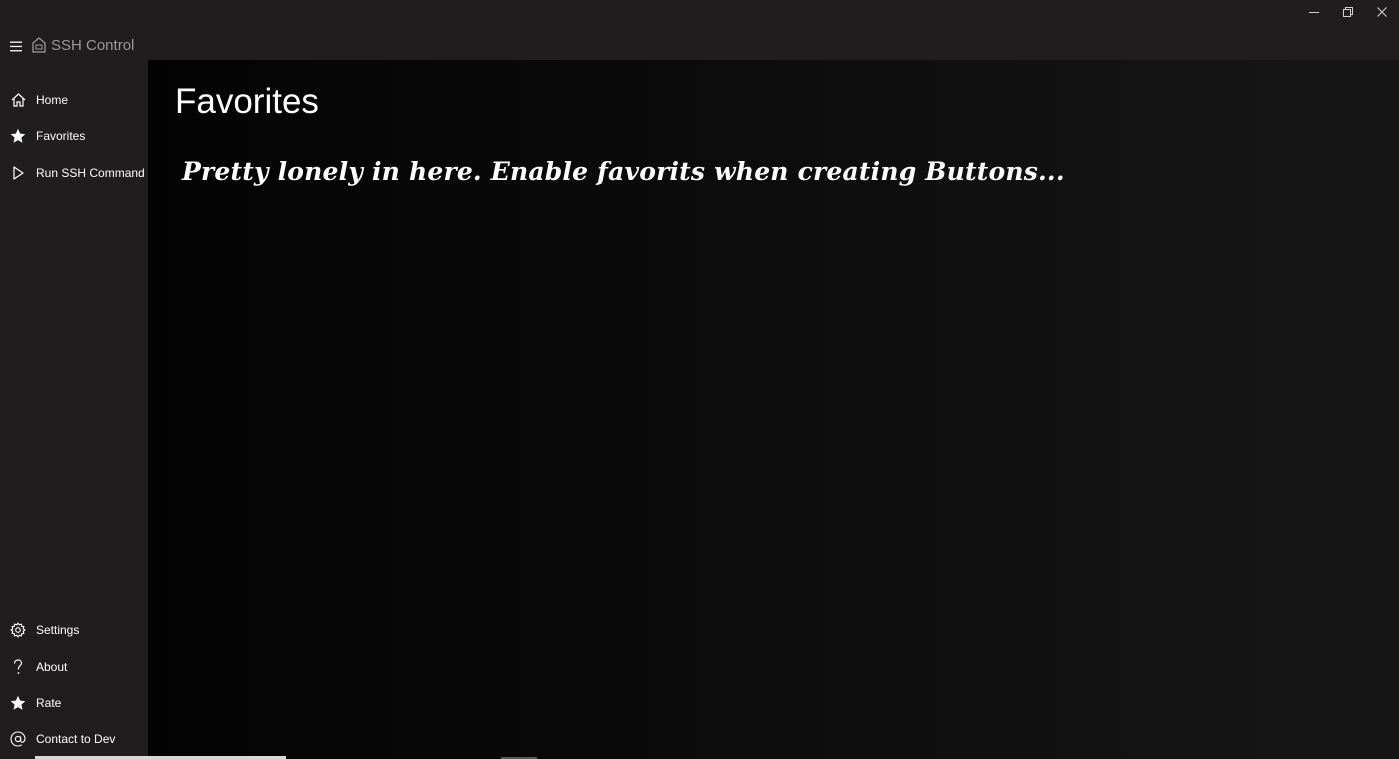 The width and height of the screenshot is (1399, 759). I want to click on sidebar-item-settings: Settings, so click(74, 630).